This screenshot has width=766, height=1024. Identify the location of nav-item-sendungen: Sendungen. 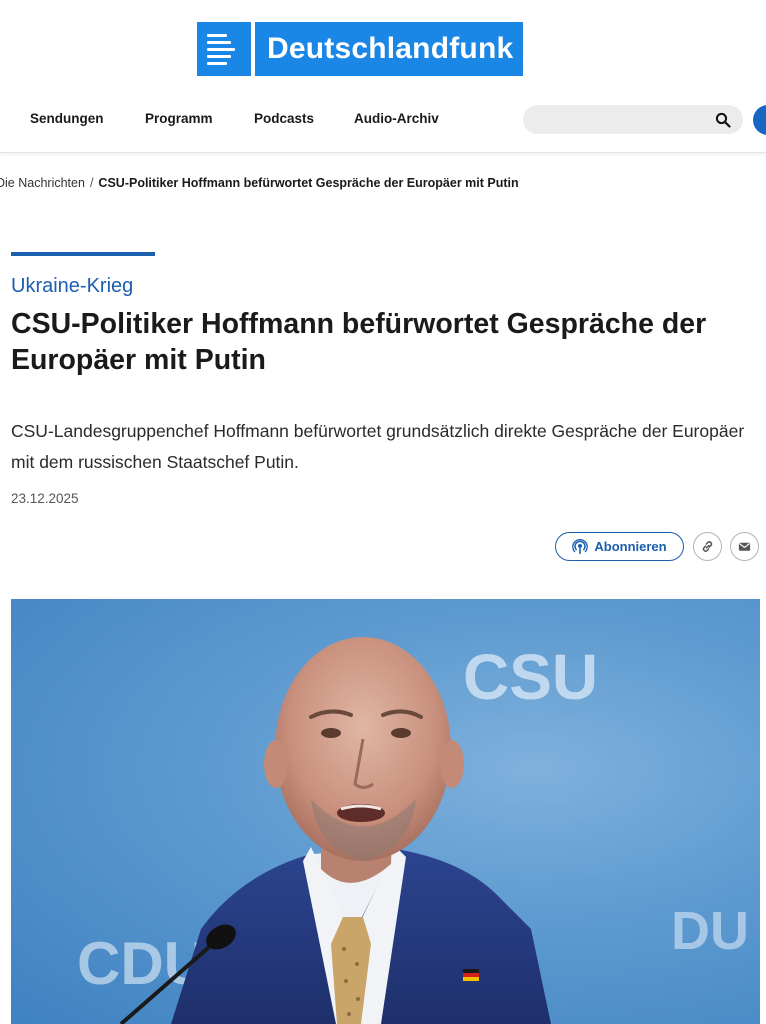
(67, 119).